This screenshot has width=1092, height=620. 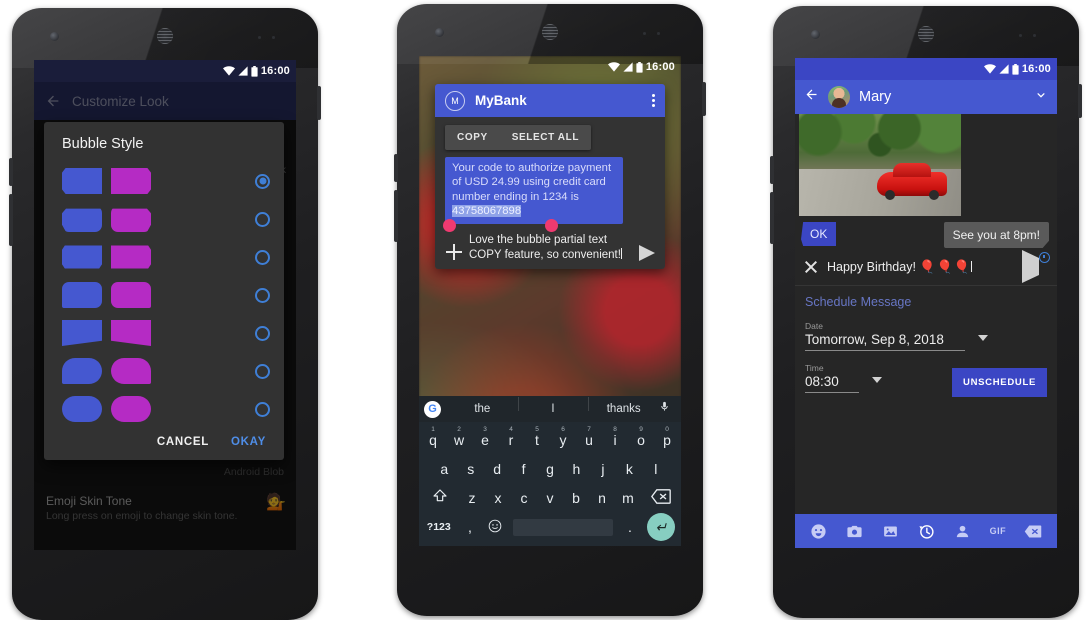 What do you see at coordinates (444, 469) in the screenshot?
I see `key-a: a` at bounding box center [444, 469].